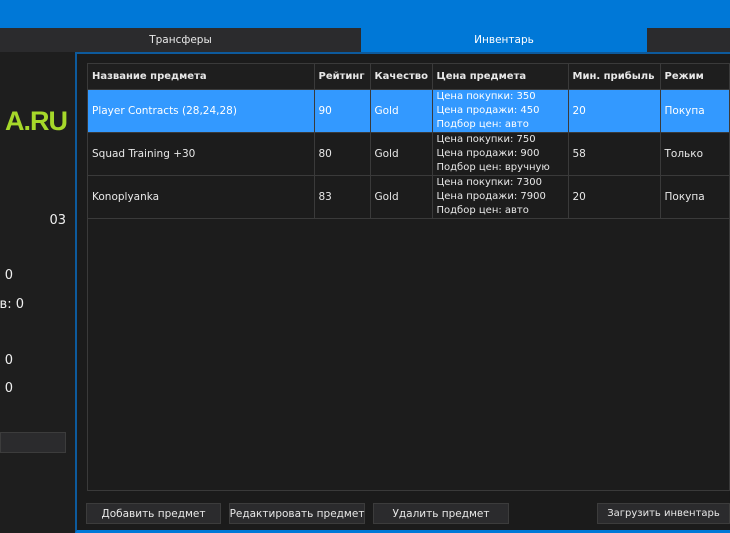 The width and height of the screenshot is (730, 533). What do you see at coordinates (504, 40) in the screenshot?
I see `tab-inventory: Инвентарь` at bounding box center [504, 40].